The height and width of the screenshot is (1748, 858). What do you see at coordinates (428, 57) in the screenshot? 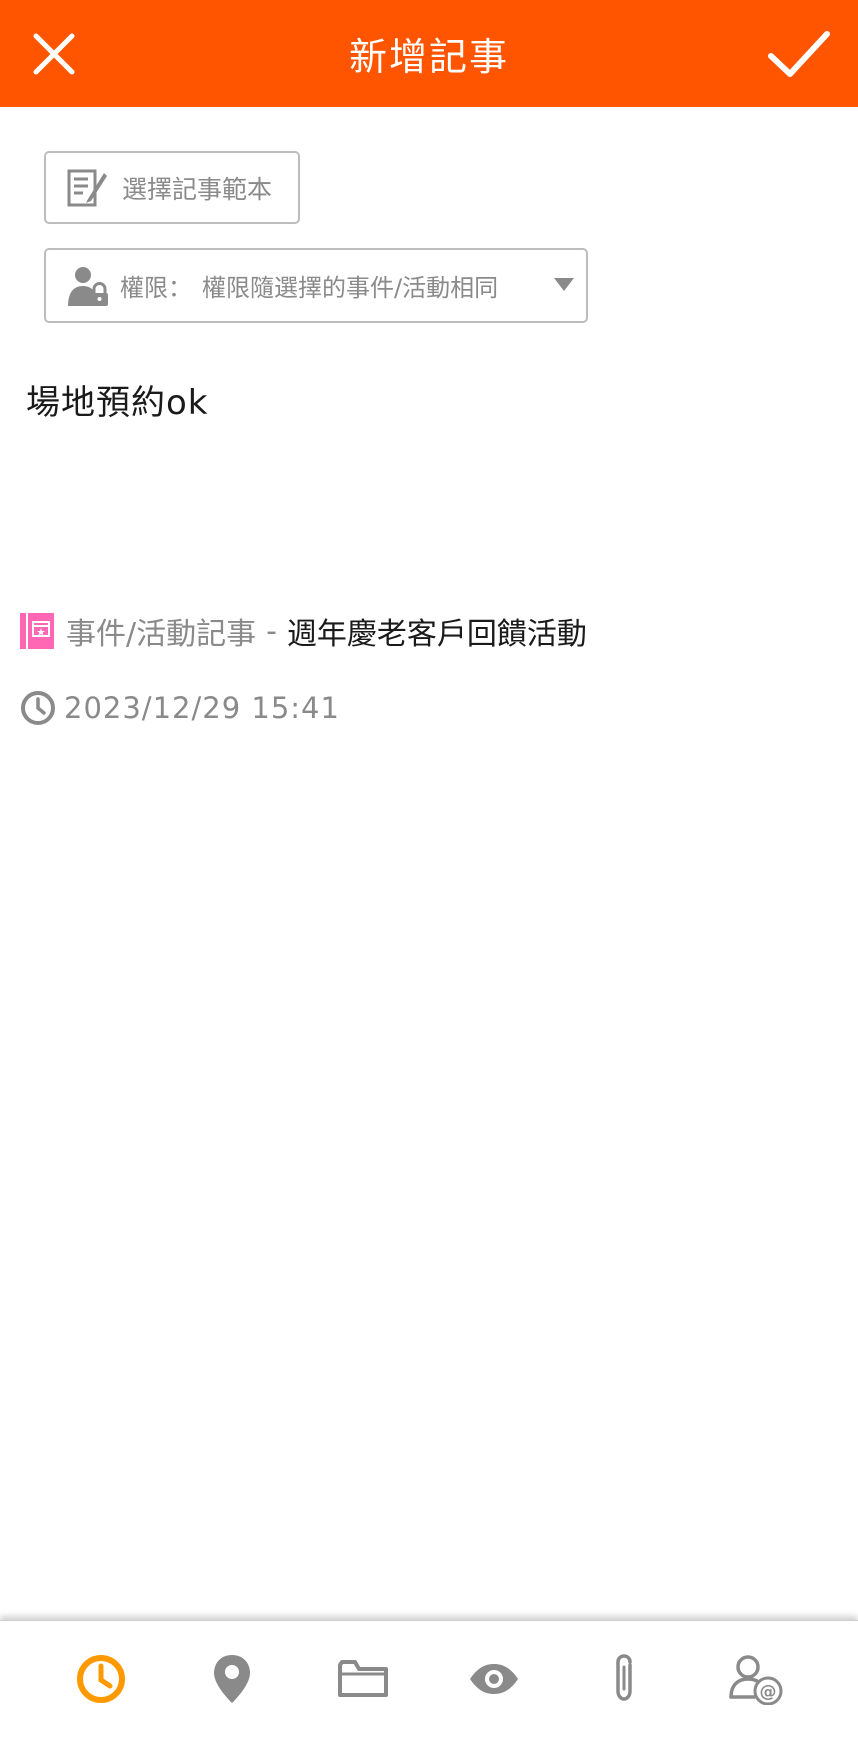
I see `page-title: 新增記事` at bounding box center [428, 57].